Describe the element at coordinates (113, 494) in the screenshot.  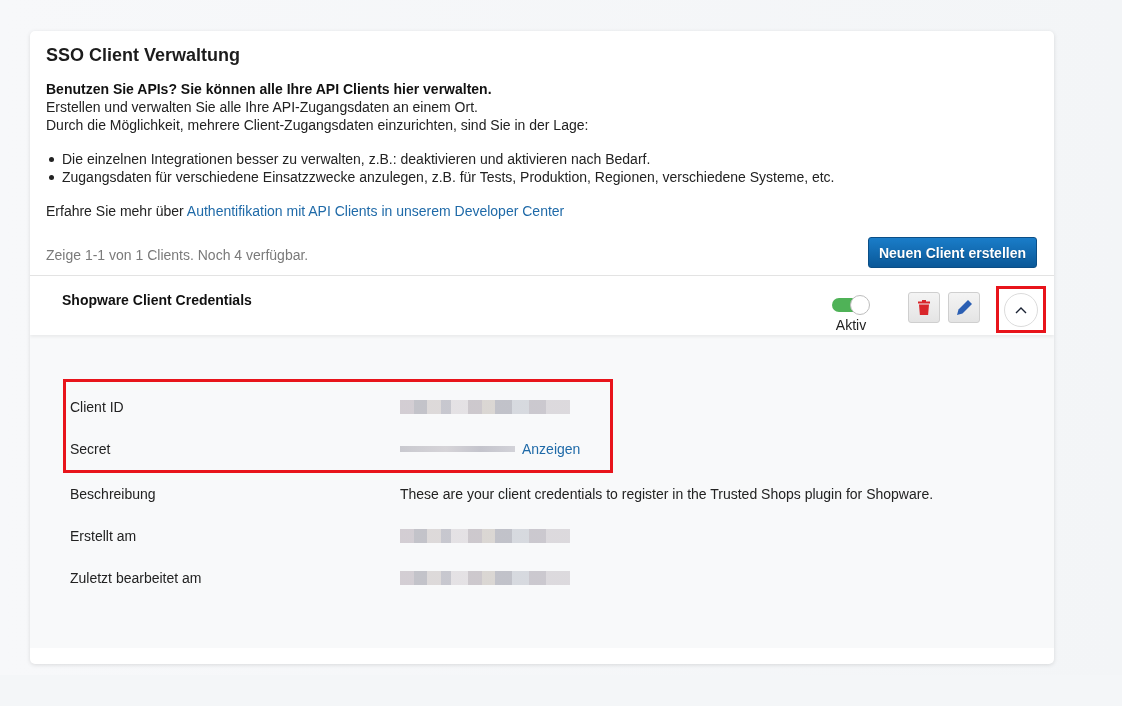
I see `detail-label: Beschreibung` at that location.